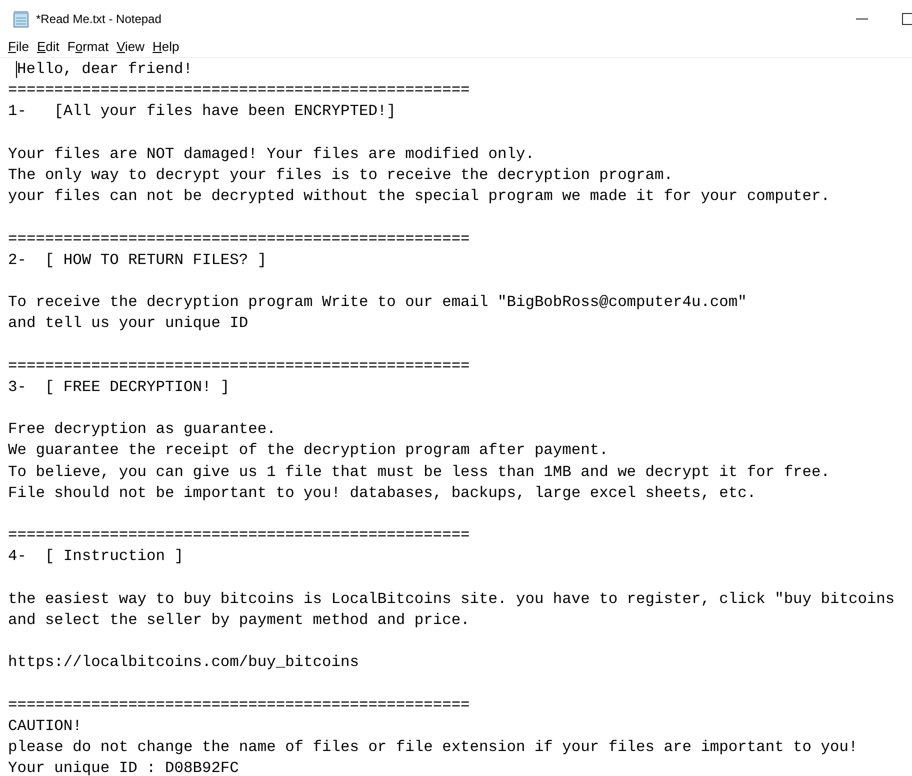 This screenshot has width=912, height=776. What do you see at coordinates (119, 387) in the screenshot?
I see `text-line: 3- [ FREE DECRYPTION! ]` at bounding box center [119, 387].